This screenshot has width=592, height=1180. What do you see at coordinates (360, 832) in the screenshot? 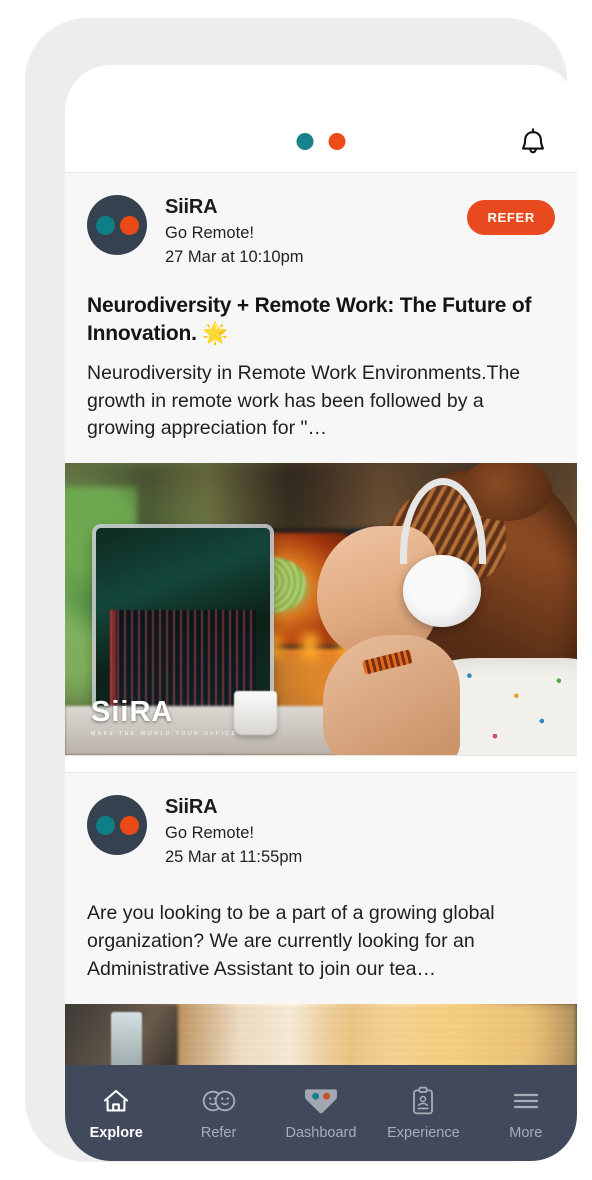
I see `post-meta: SiiRA Go Remote! 25 Mar at 11:55pm` at bounding box center [360, 832].